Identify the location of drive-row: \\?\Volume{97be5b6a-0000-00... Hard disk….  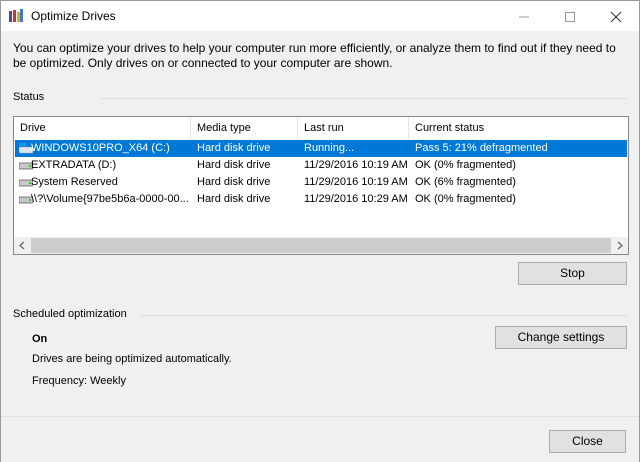
(321, 199).